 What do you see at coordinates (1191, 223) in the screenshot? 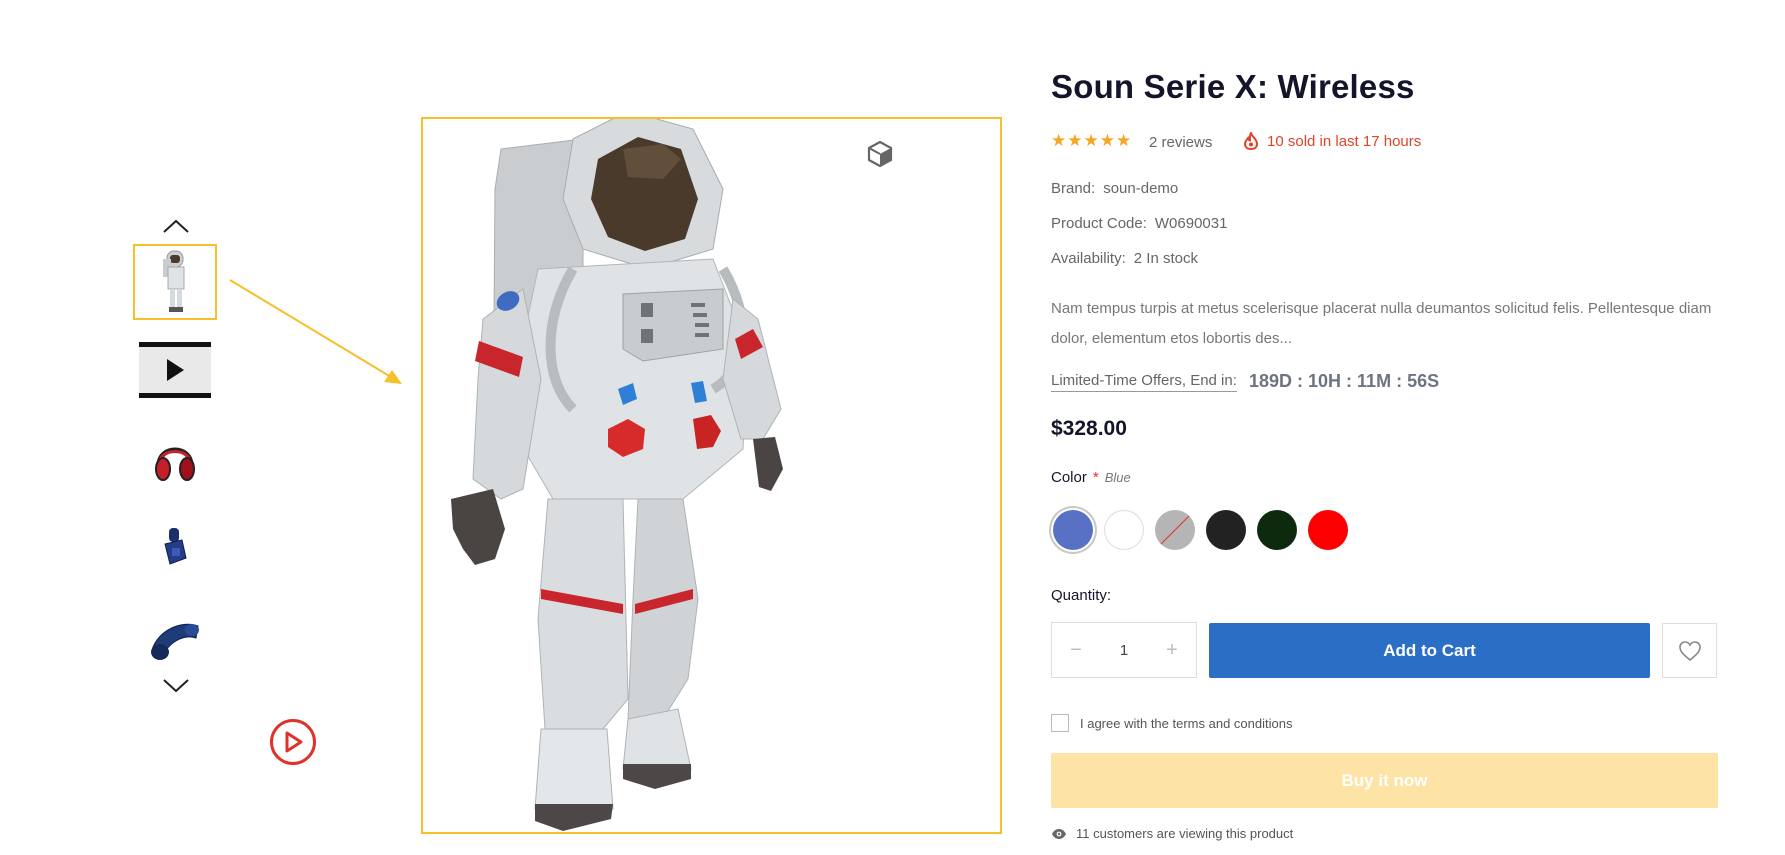
I see `product-code-value: W0690031` at bounding box center [1191, 223].